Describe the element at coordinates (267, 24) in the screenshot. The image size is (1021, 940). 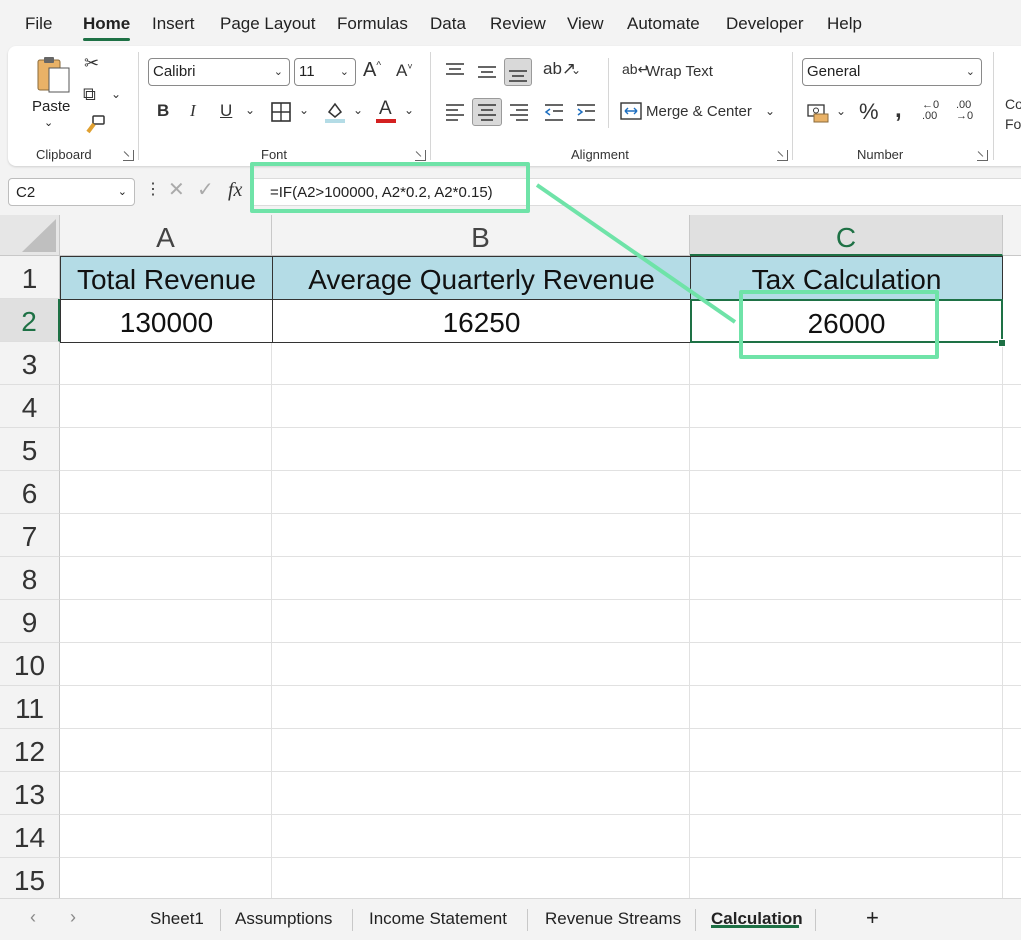
I see `menu-page-layout: Page Layout` at that location.